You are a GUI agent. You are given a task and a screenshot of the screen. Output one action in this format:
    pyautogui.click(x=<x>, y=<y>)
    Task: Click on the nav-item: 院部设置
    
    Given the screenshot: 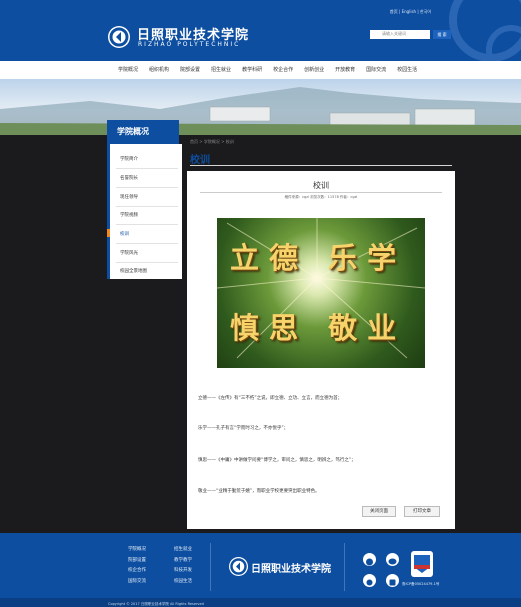 What is the action you would take?
    pyautogui.click(x=190, y=69)
    